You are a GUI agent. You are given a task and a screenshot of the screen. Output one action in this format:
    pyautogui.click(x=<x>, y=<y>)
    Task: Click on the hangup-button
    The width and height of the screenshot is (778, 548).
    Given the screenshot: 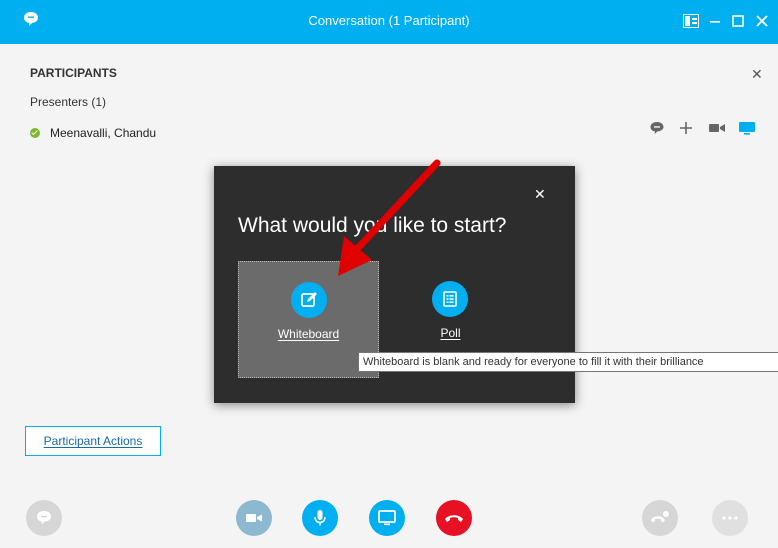 What is the action you would take?
    pyautogui.click(x=454, y=518)
    